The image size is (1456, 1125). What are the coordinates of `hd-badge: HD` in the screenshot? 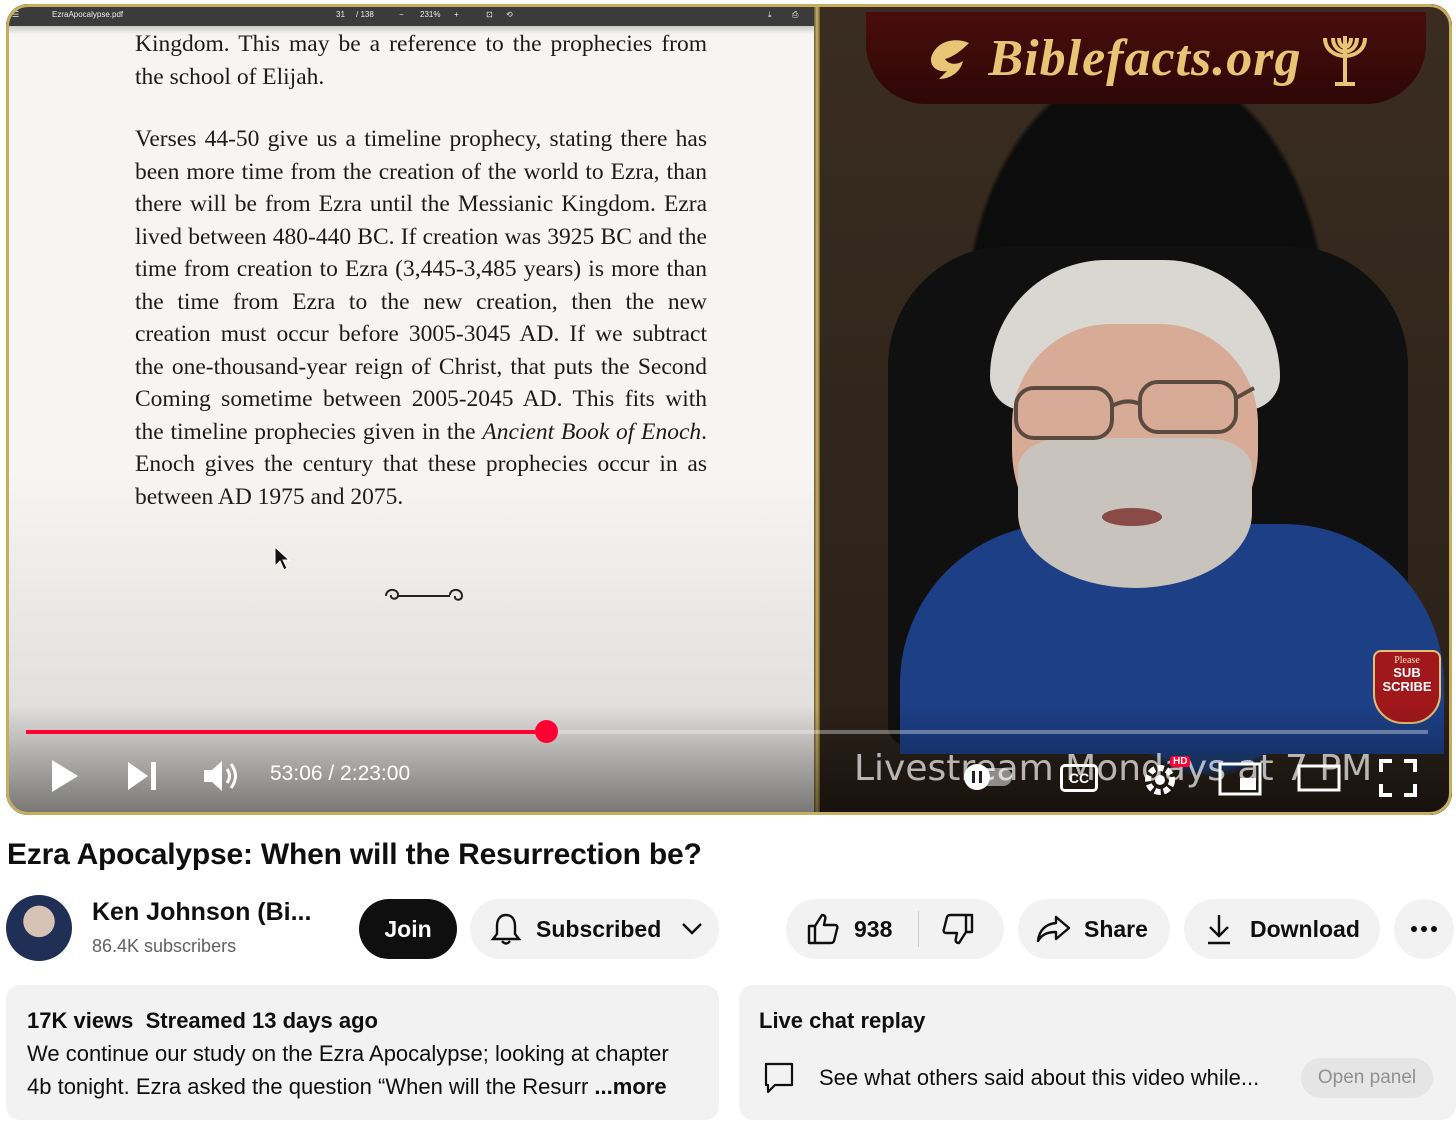 It's located at (1180, 761).